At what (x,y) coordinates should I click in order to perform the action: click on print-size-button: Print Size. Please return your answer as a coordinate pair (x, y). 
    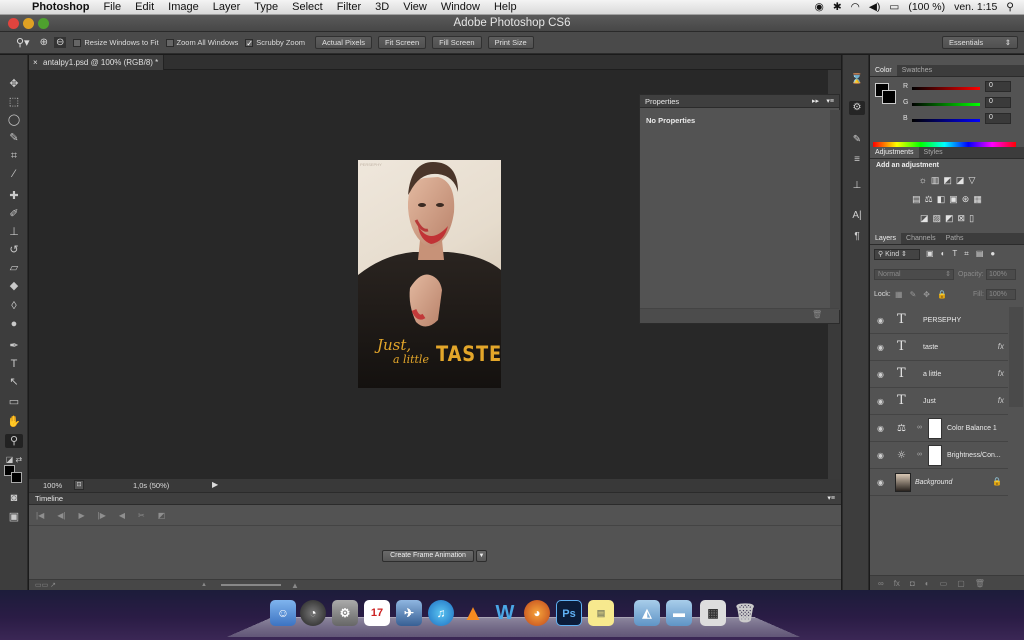
    Looking at the image, I should click on (510, 42).